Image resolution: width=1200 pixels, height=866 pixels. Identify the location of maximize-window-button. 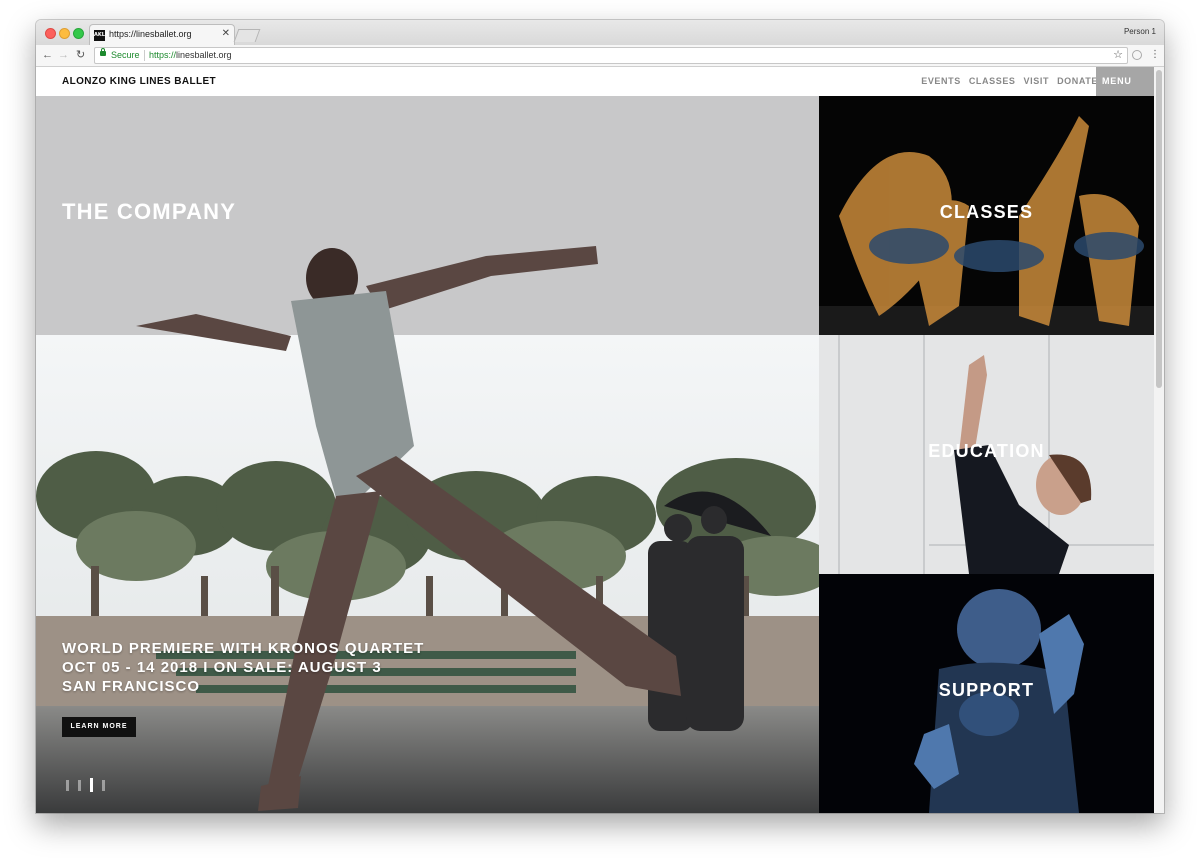
(78, 33).